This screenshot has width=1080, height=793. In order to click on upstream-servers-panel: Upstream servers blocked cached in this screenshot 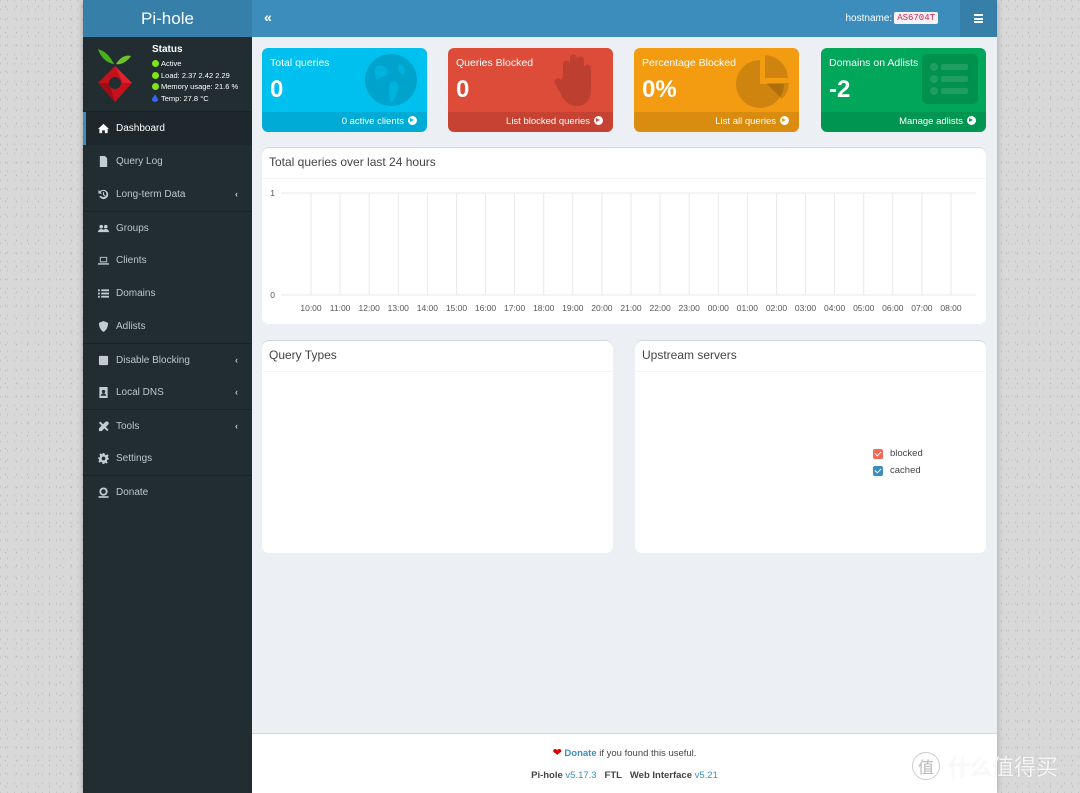, I will do `click(810, 447)`.